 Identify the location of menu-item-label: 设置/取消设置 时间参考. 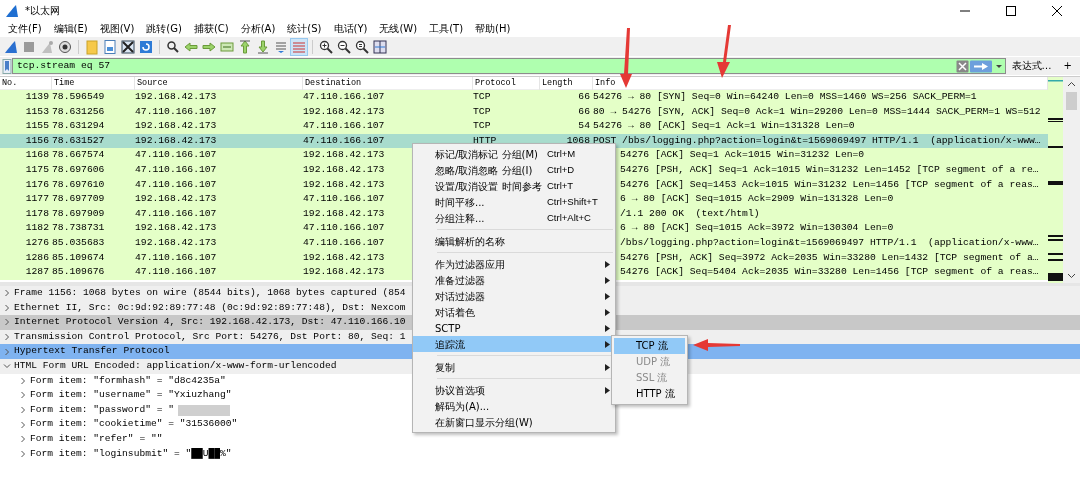
(489, 186).